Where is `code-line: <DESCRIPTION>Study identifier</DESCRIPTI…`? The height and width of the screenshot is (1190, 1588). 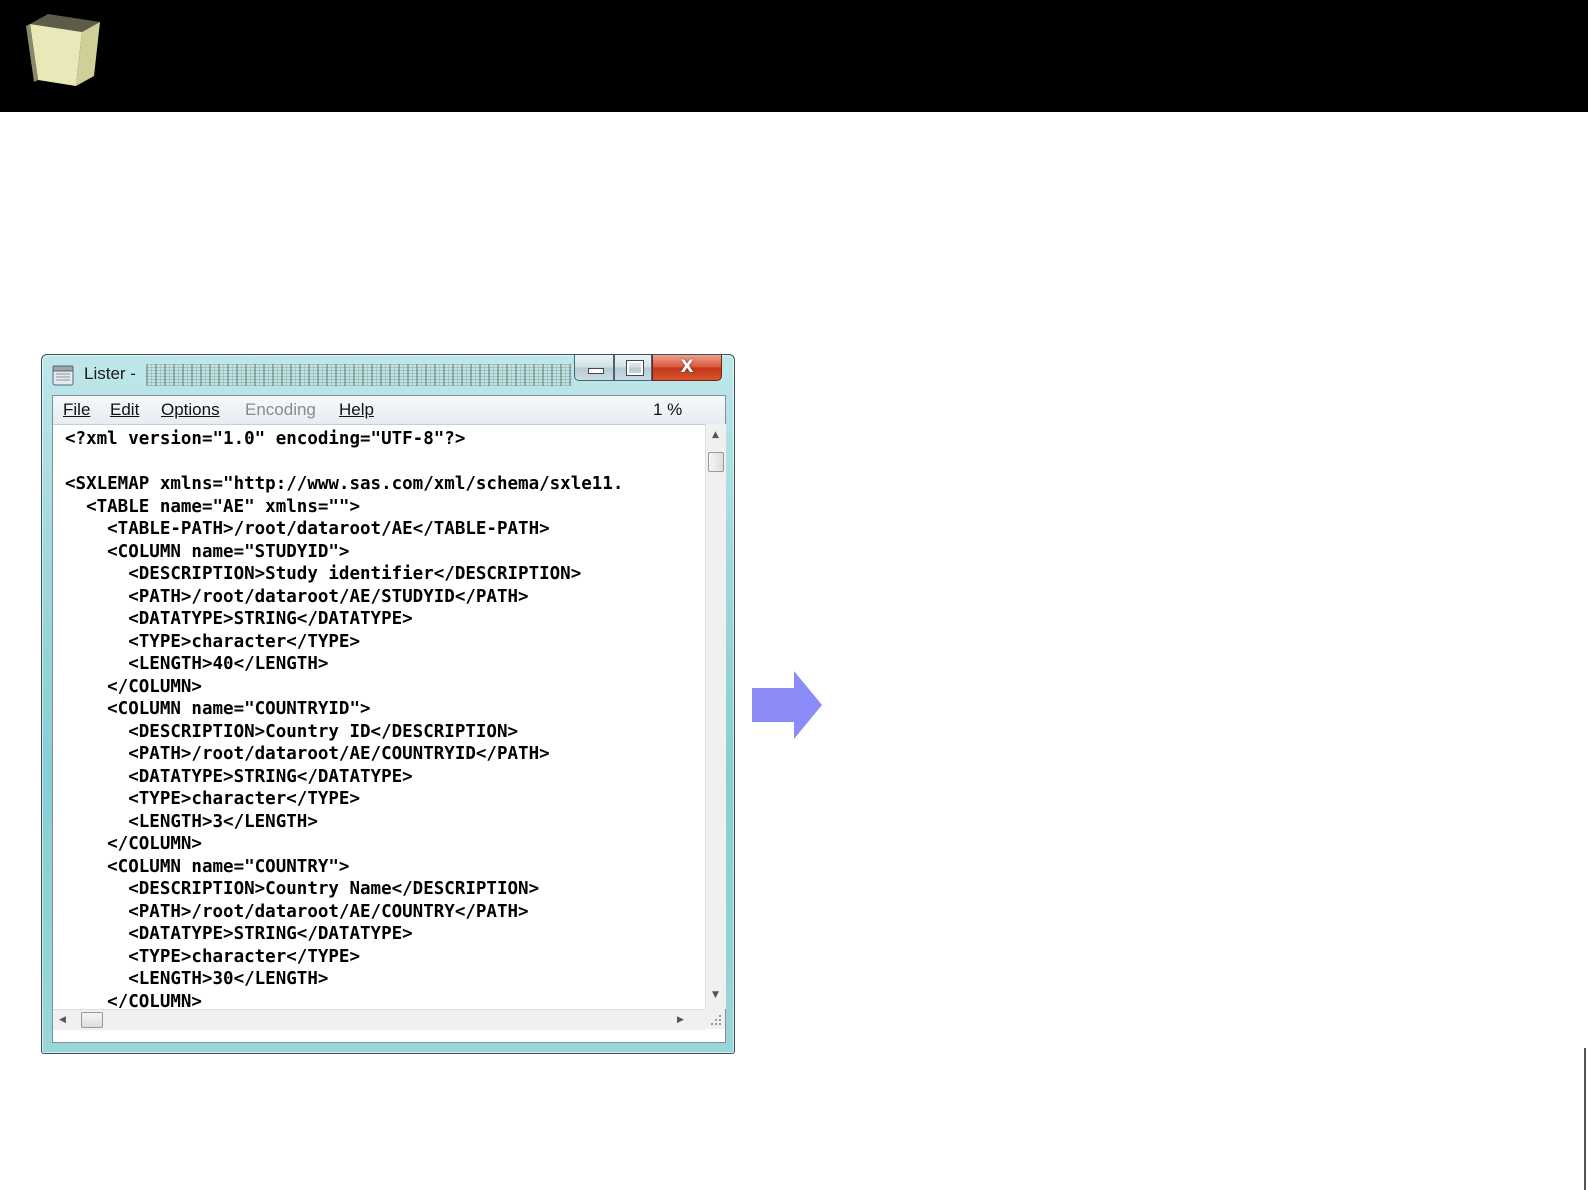
code-line: <DESCRIPTION>Study identifier</DESCRIPTI… is located at coordinates (323, 574).